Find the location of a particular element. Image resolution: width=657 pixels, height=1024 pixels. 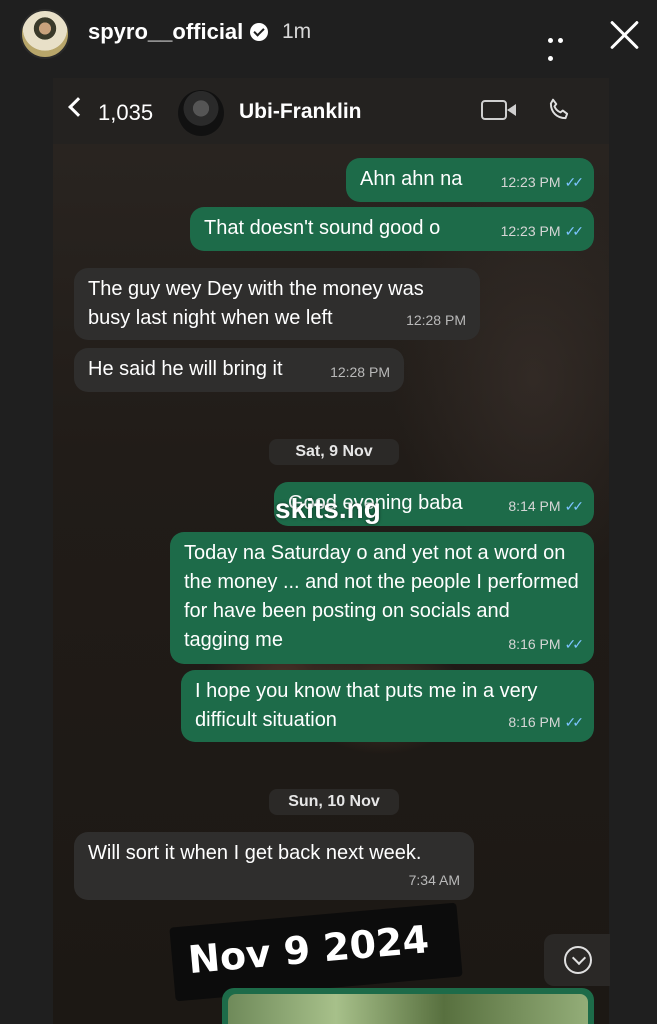

contact-avatar is located at coordinates (201, 113).